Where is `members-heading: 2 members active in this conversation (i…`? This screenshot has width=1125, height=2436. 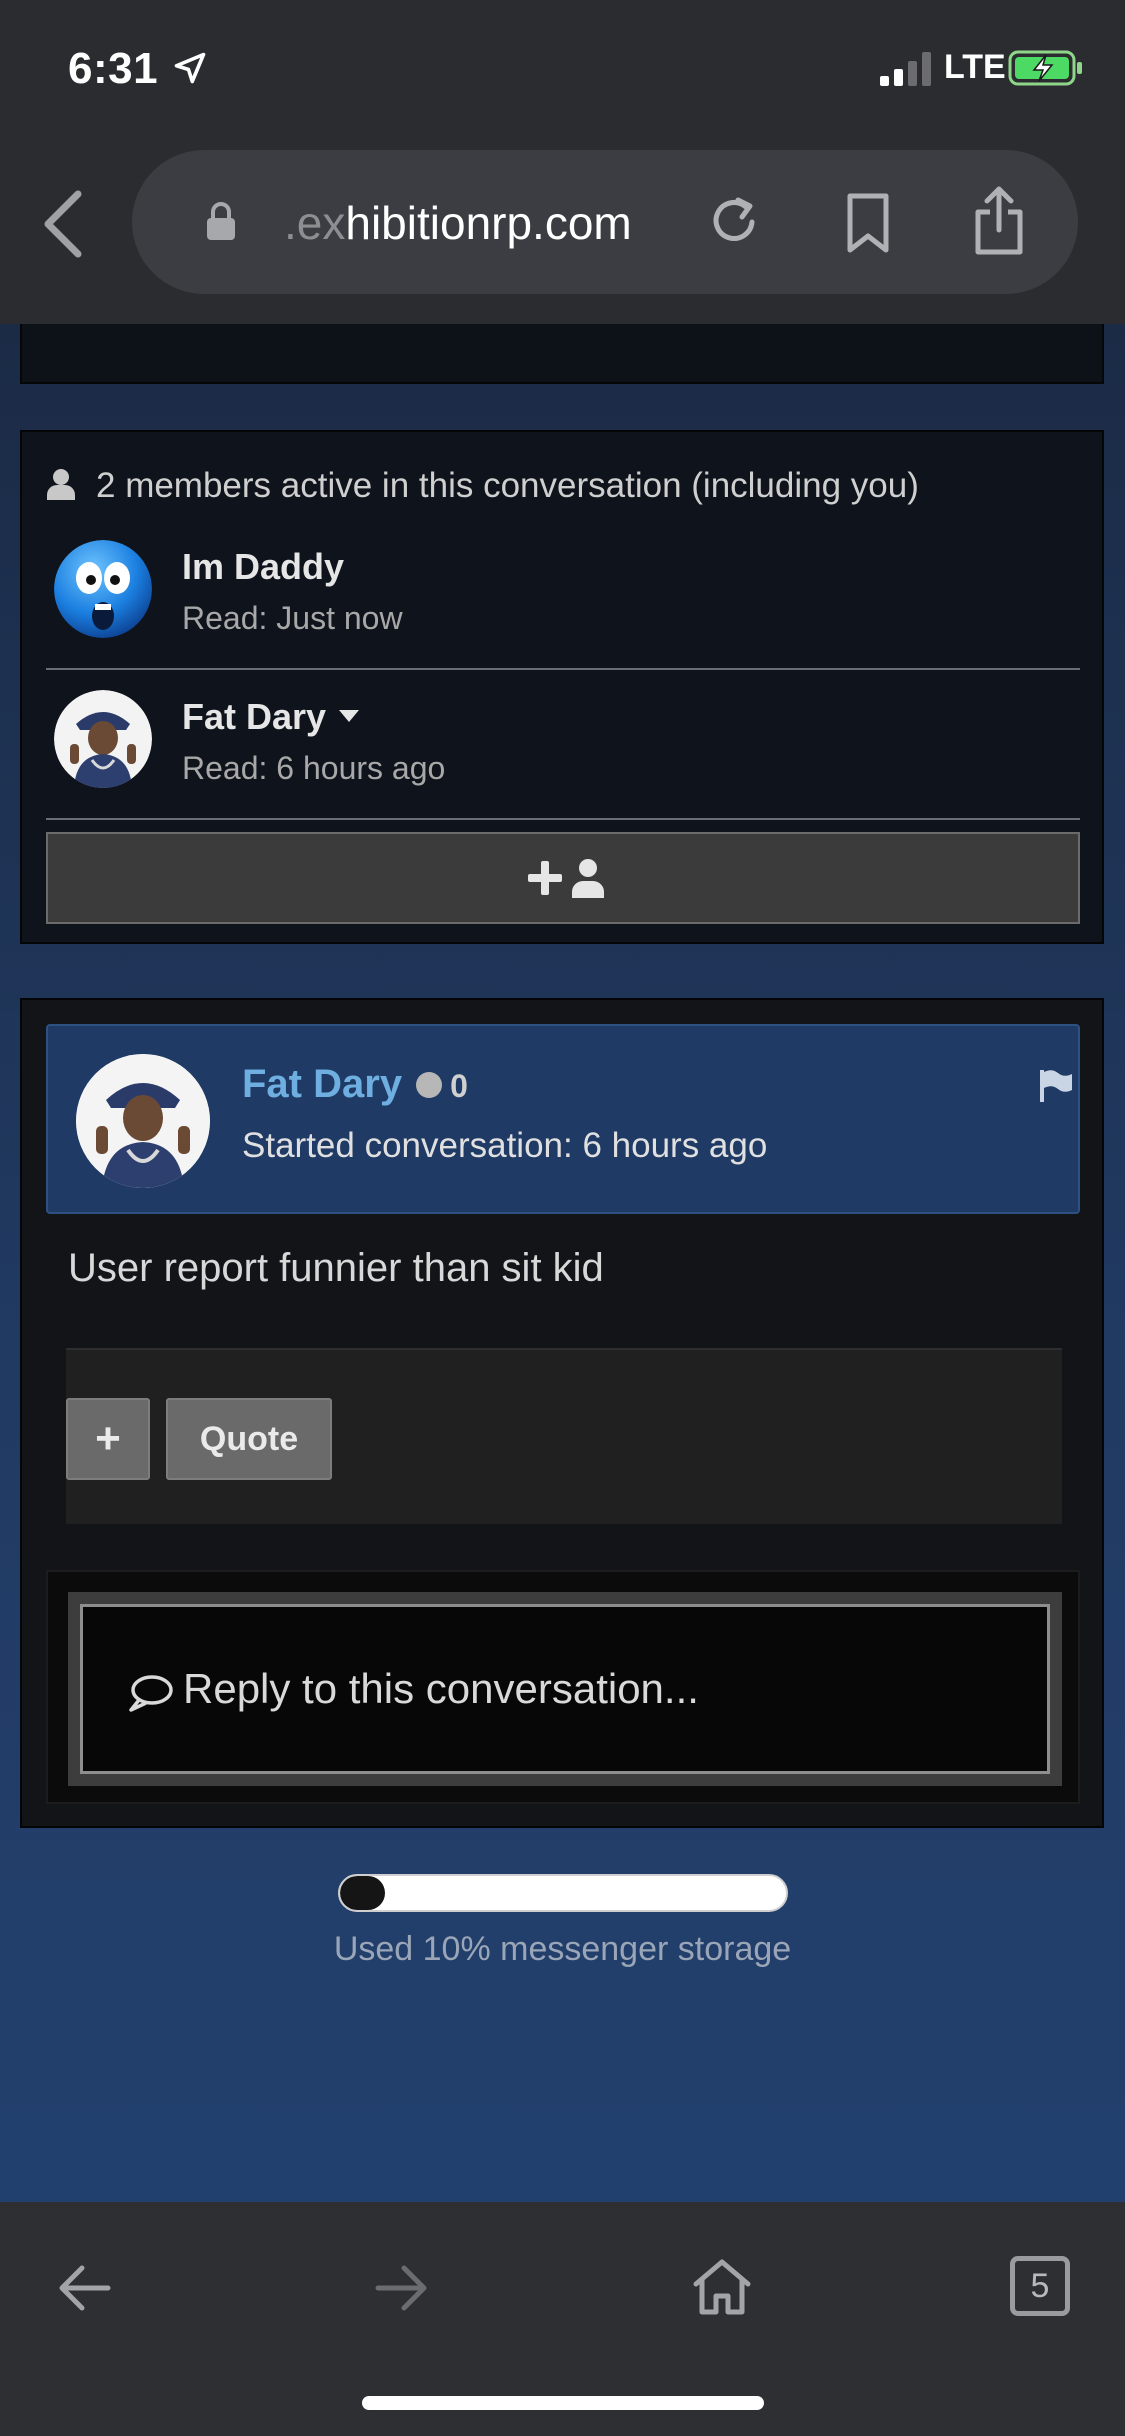 members-heading: 2 members active in this conversation (i… is located at coordinates (482, 486).